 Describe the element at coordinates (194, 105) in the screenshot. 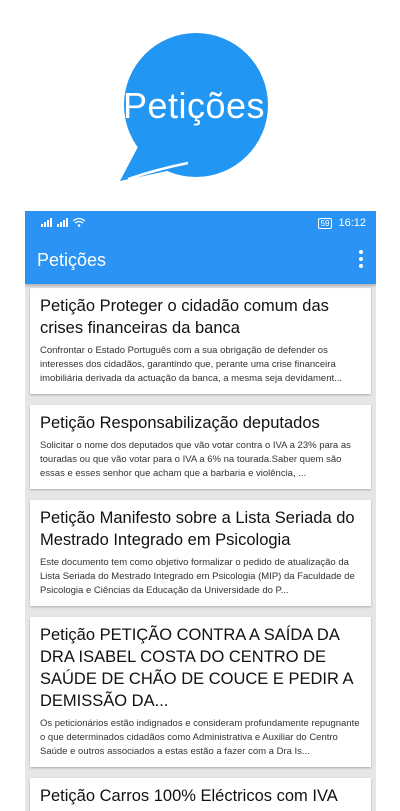

I see `logo-text: Petições` at that location.